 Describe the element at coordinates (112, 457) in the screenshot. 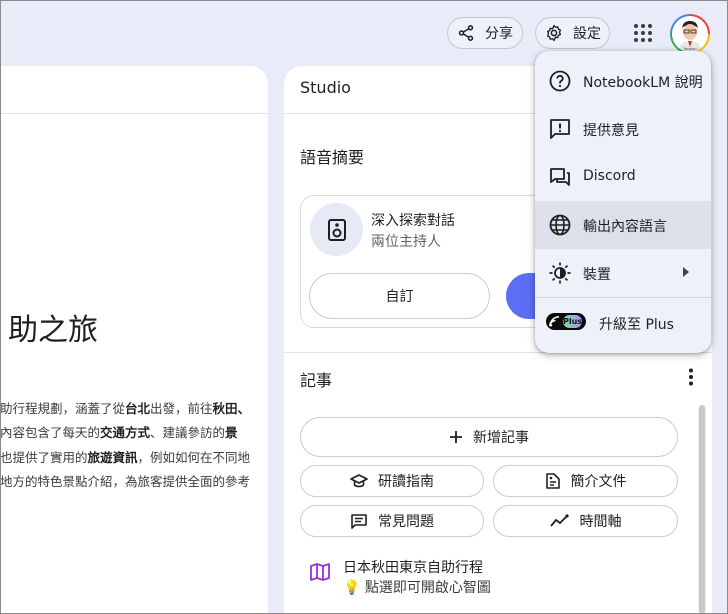

I see `summary-keyword: 旅遊資訊` at that location.